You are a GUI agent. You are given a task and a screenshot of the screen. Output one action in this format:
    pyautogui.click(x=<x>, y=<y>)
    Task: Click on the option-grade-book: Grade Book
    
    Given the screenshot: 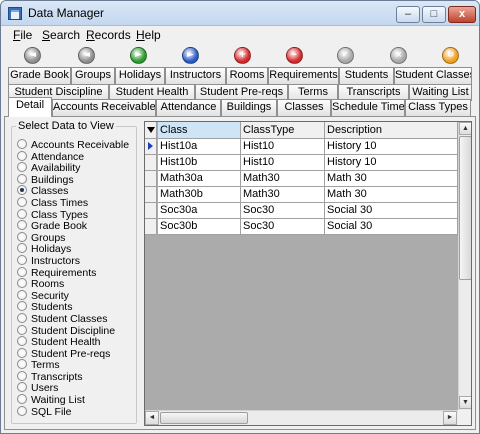 What is the action you would take?
    pyautogui.click(x=73, y=226)
    